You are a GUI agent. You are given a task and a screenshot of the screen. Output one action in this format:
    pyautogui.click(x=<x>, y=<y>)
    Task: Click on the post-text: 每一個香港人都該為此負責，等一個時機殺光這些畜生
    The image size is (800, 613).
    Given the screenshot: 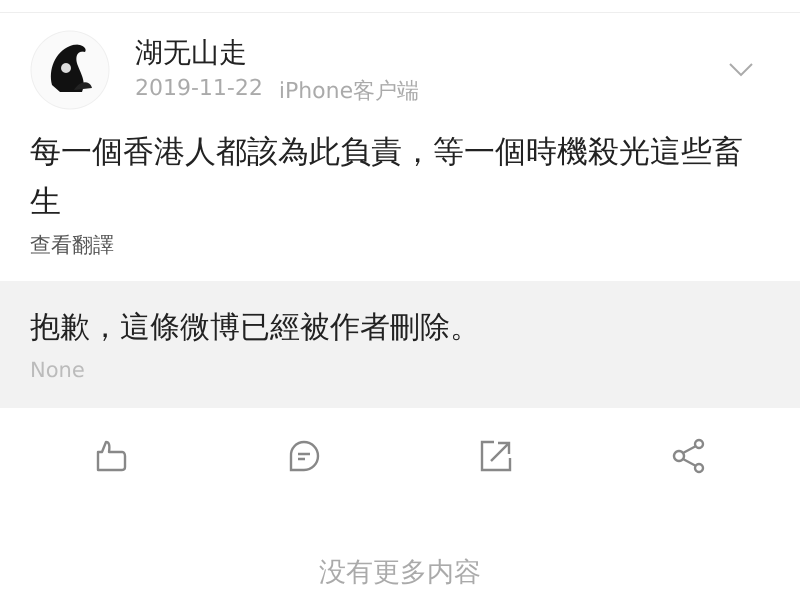 What is the action you would take?
    pyautogui.click(x=387, y=177)
    